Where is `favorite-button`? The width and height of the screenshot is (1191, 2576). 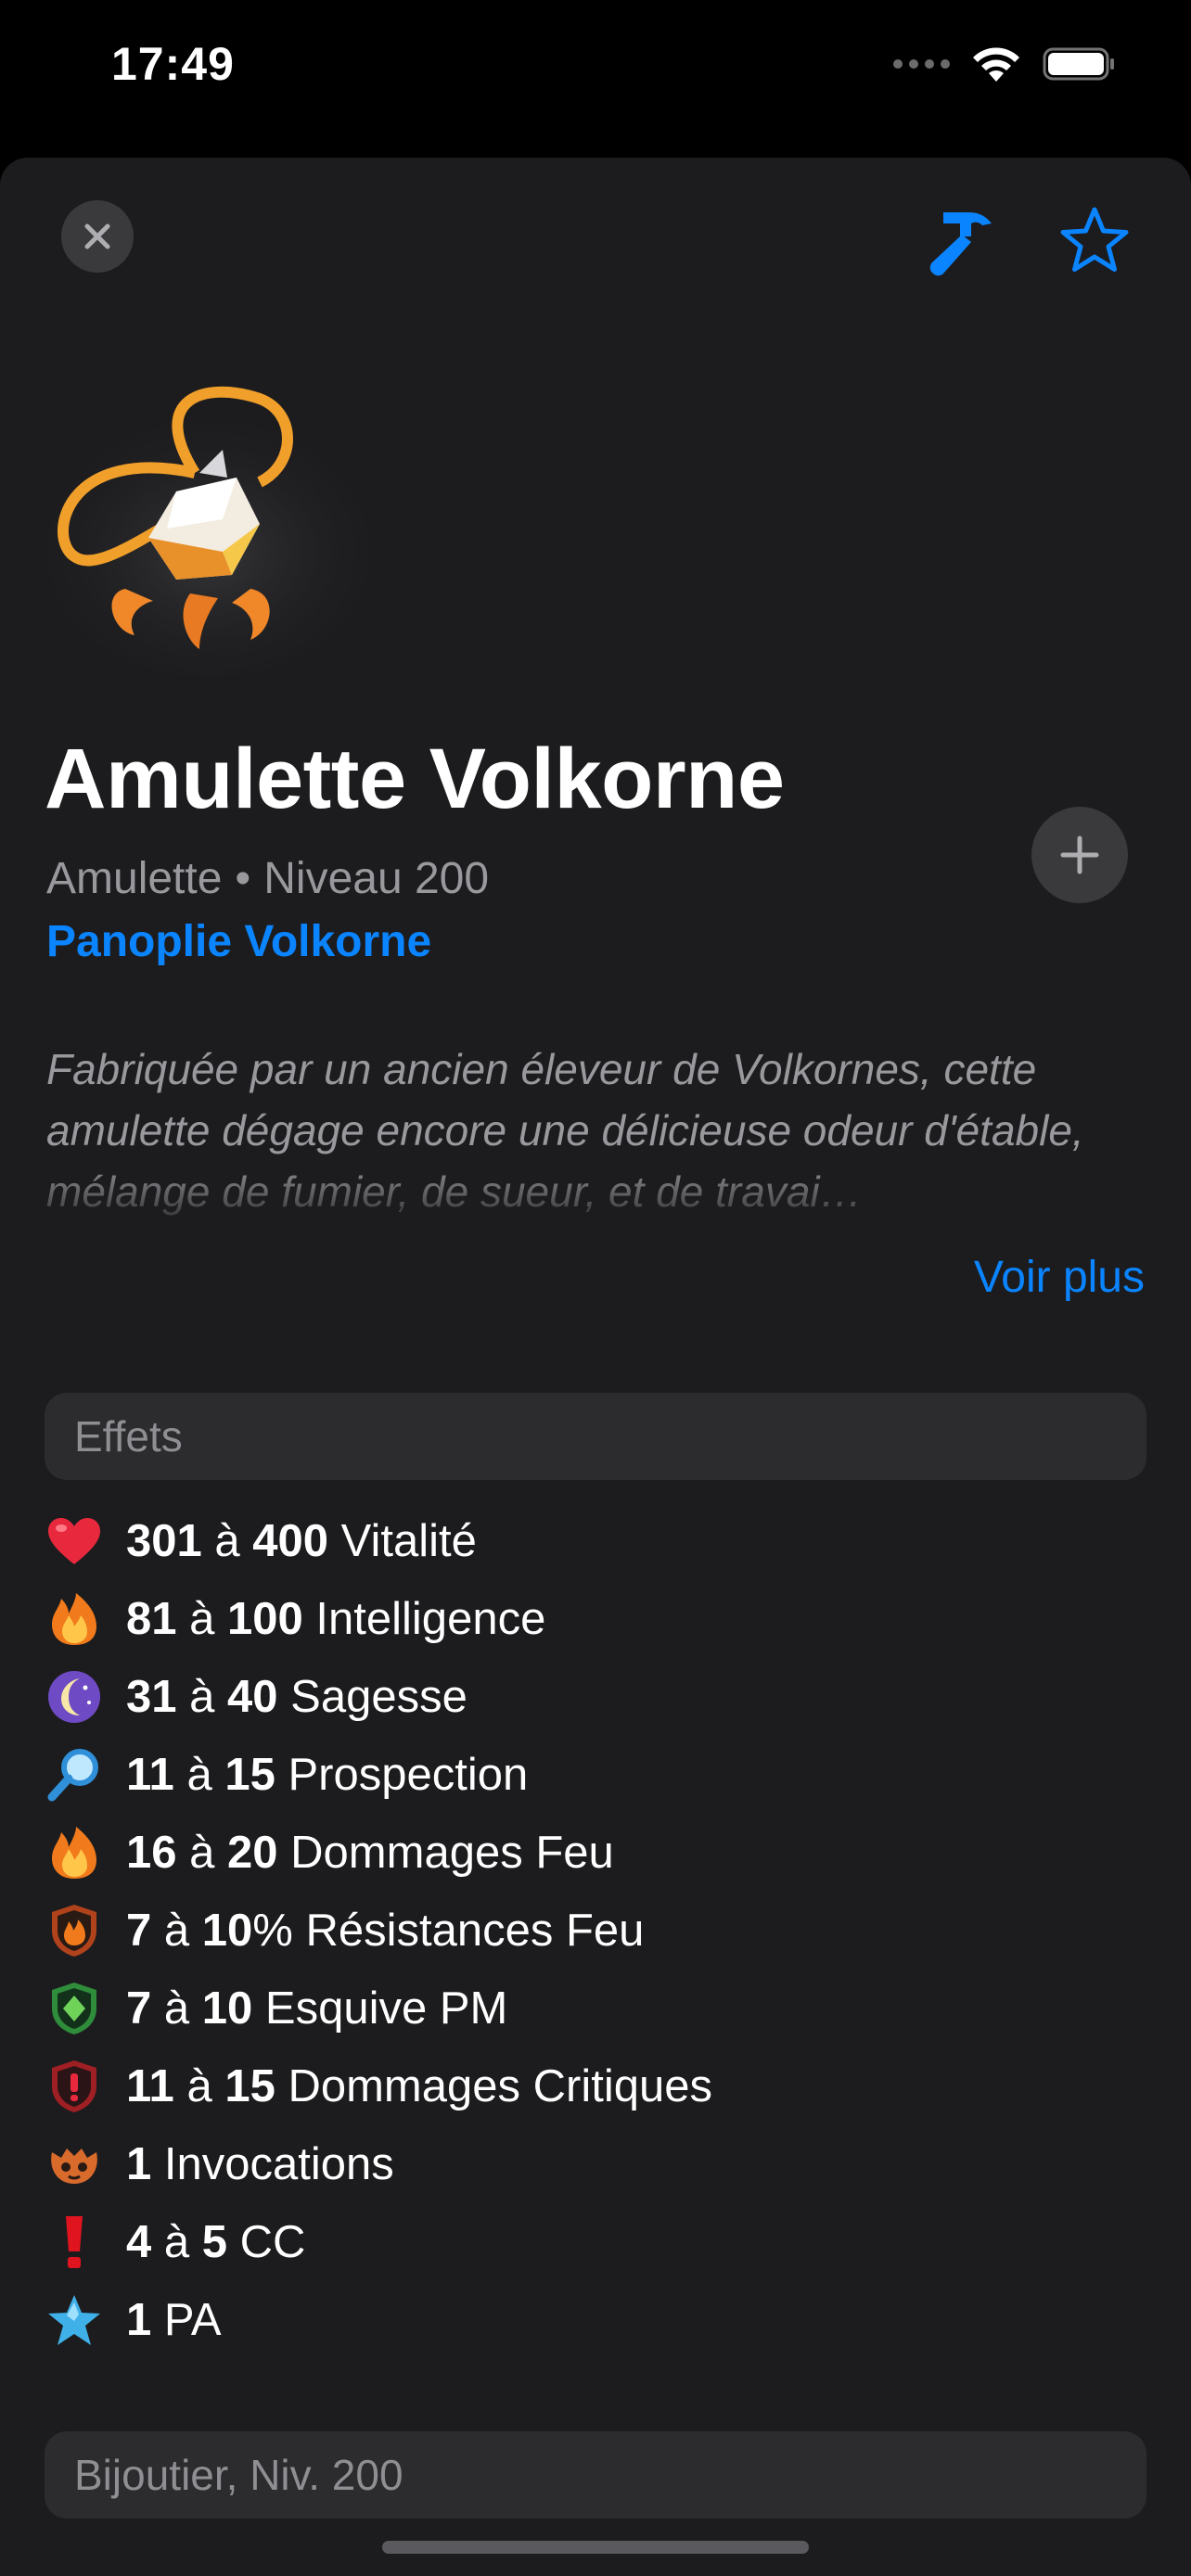 favorite-button is located at coordinates (1095, 241).